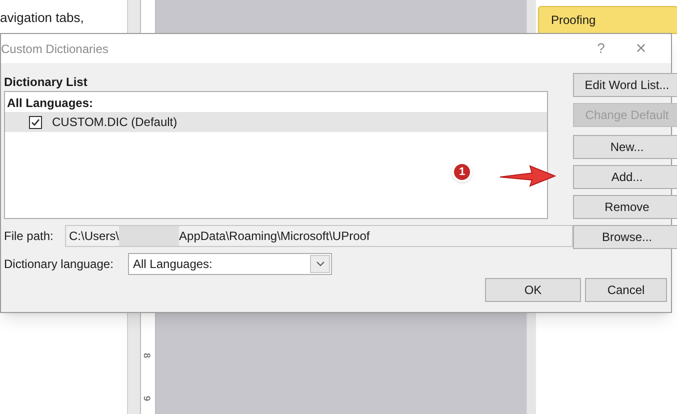 This screenshot has width=677, height=414. Describe the element at coordinates (230, 264) in the screenshot. I see `language-dropdown: All Languages:` at that location.